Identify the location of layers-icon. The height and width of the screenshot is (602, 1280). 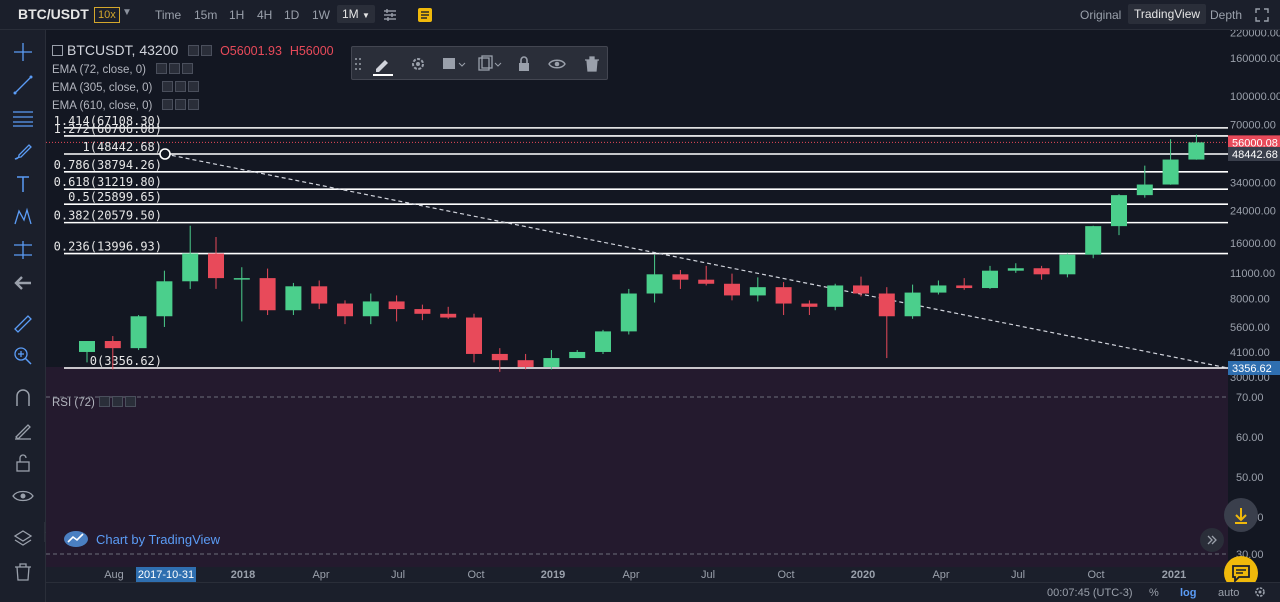
(23, 539).